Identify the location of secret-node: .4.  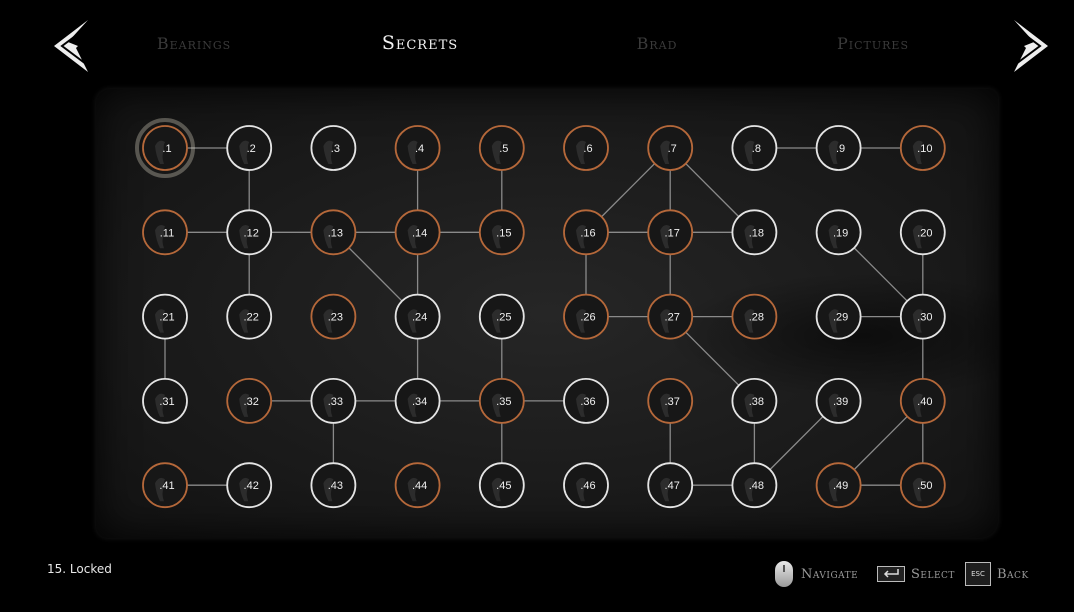
(417, 148).